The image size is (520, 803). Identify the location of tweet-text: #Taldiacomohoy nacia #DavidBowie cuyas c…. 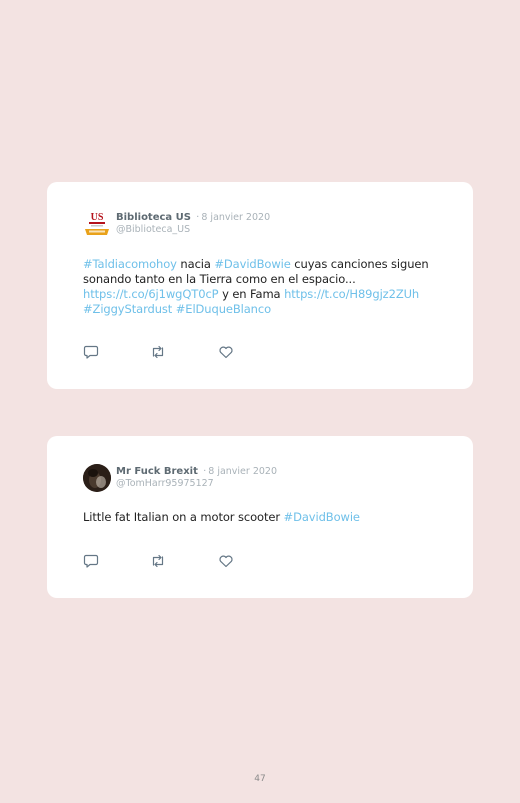
(268, 287).